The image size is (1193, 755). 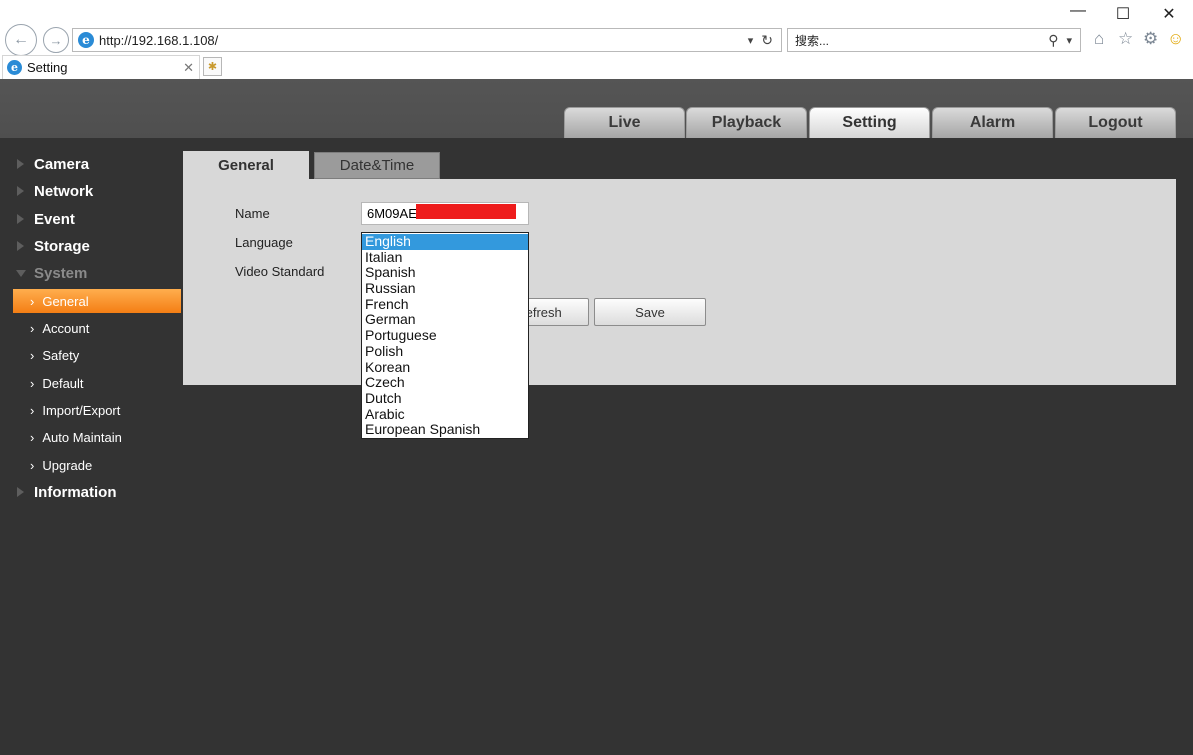 What do you see at coordinates (62, 246) in the screenshot?
I see `sidebar-item-label: Storage` at bounding box center [62, 246].